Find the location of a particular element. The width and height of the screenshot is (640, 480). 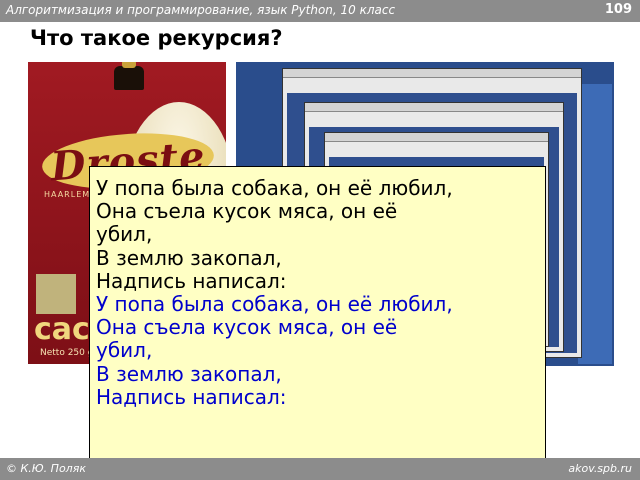

desktop-panel is located at coordinates (595, 224).